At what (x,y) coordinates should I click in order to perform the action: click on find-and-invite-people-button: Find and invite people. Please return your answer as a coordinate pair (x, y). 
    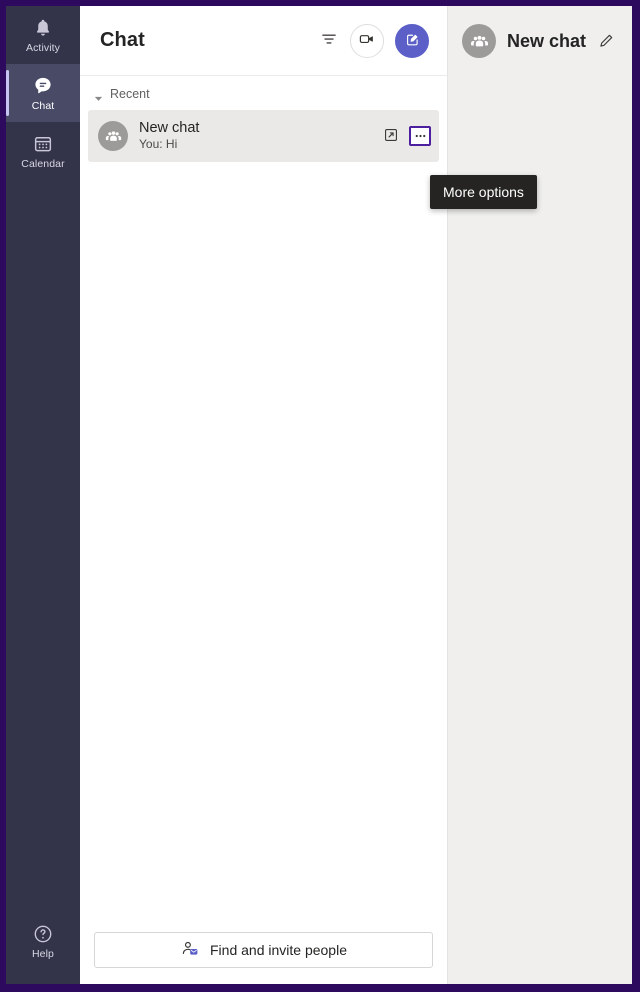
    Looking at the image, I should click on (263, 950).